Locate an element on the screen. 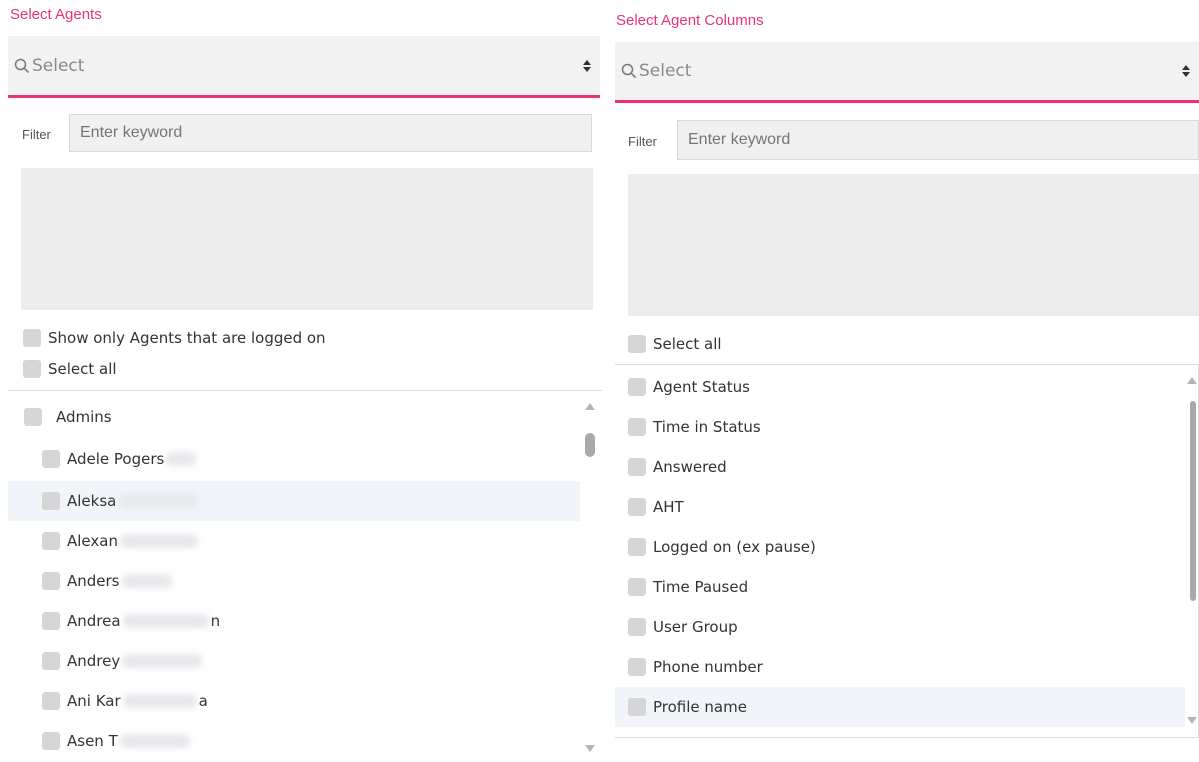 This screenshot has width=1199, height=762. column-name: AHT is located at coordinates (668, 507).